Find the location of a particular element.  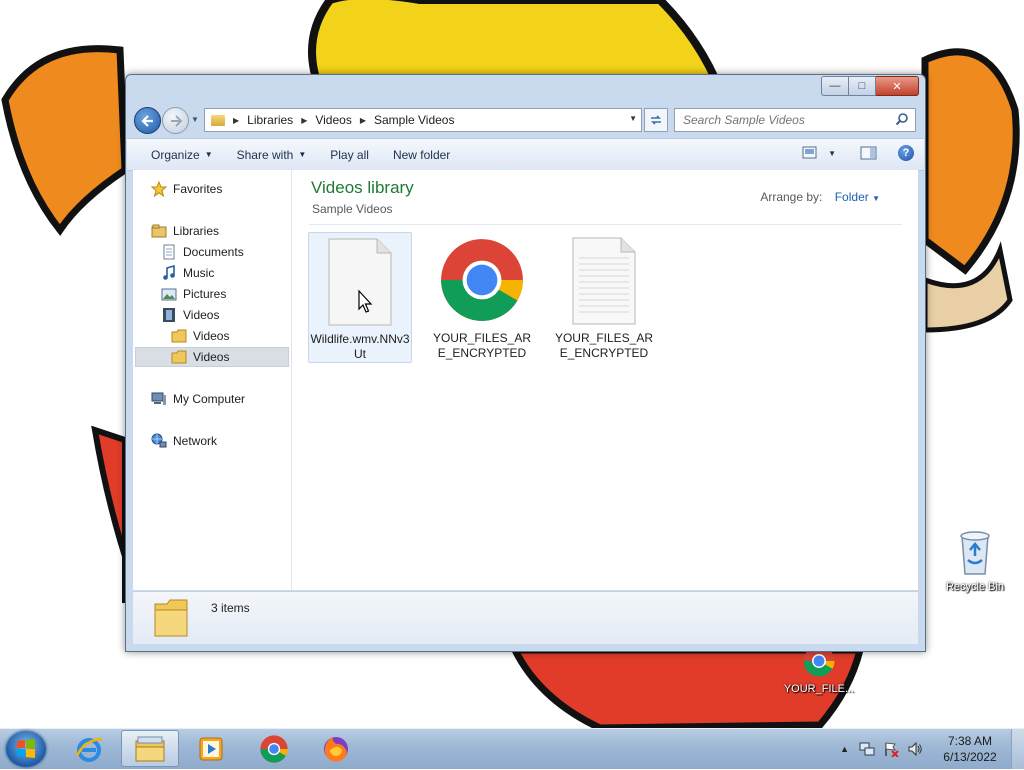

star-icon is located at coordinates (159, 189).